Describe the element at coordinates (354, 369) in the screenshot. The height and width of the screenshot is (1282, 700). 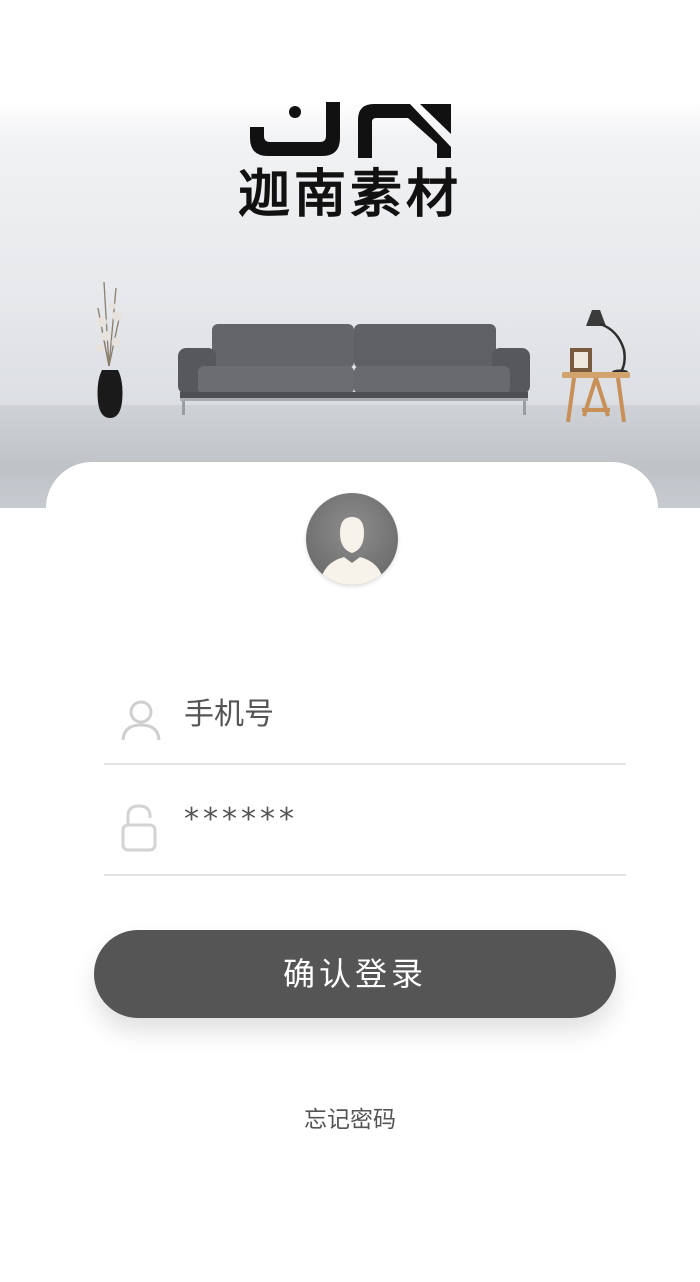
I see `sofa-illustration` at that location.